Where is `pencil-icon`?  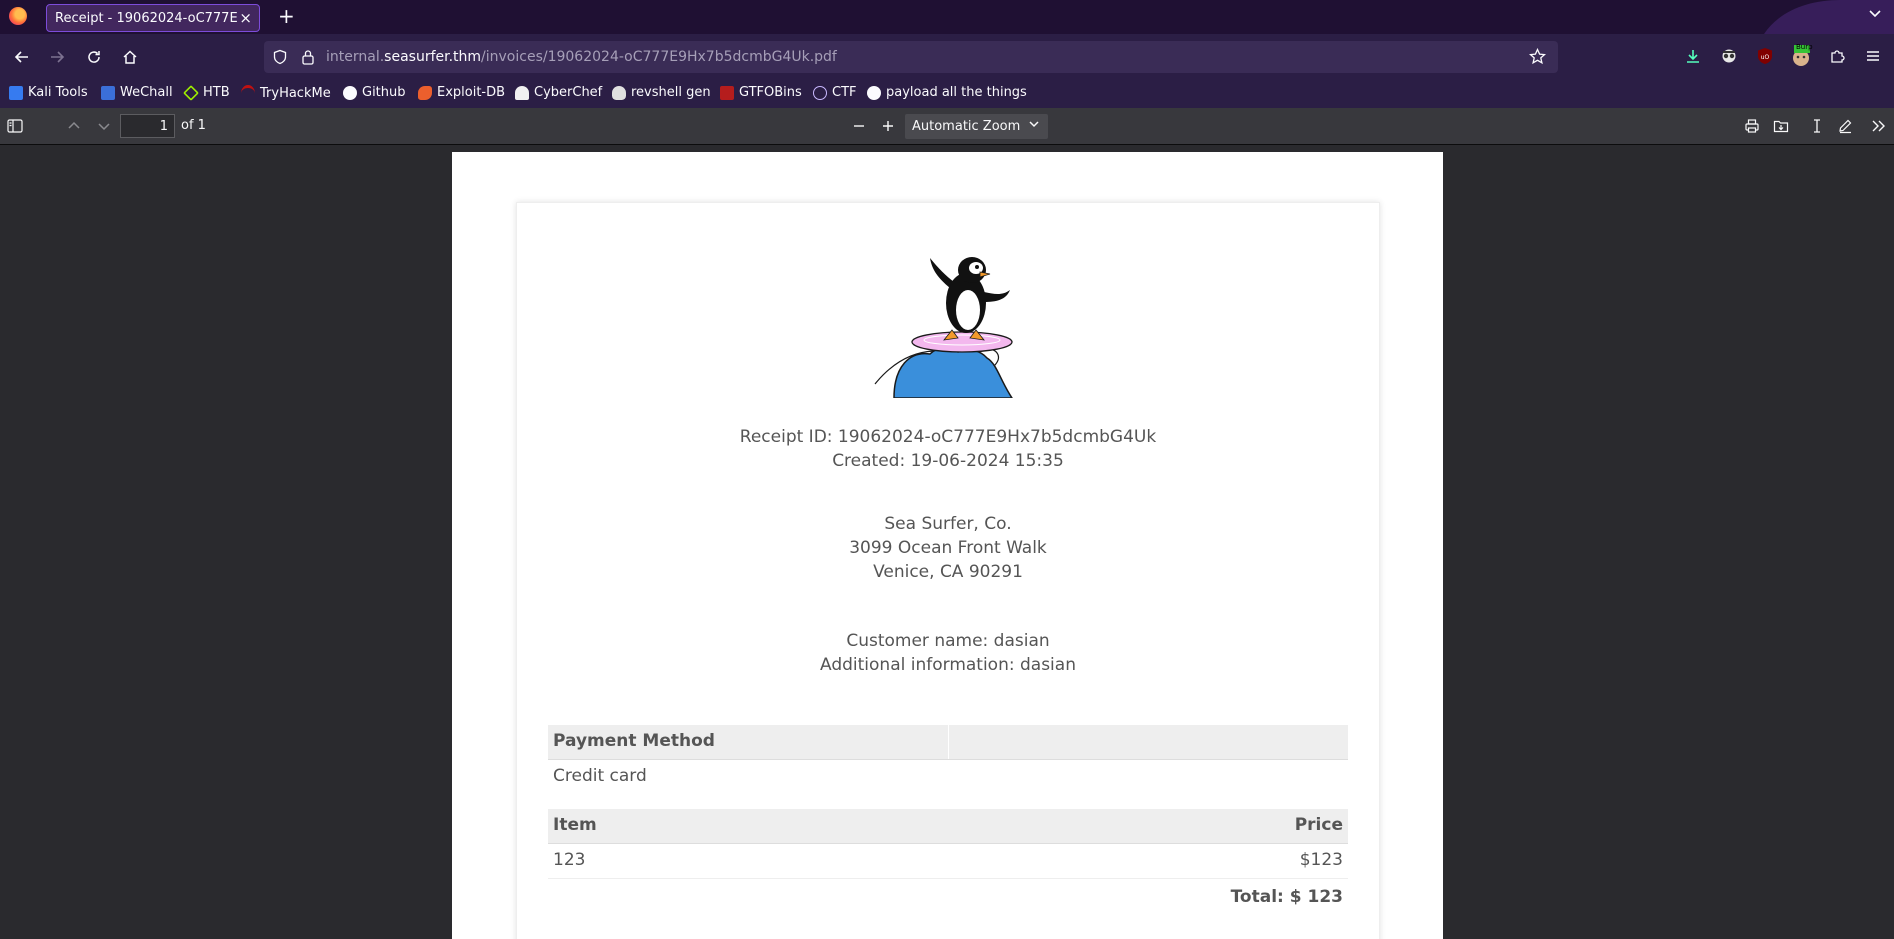 pencil-icon is located at coordinates (1845, 126).